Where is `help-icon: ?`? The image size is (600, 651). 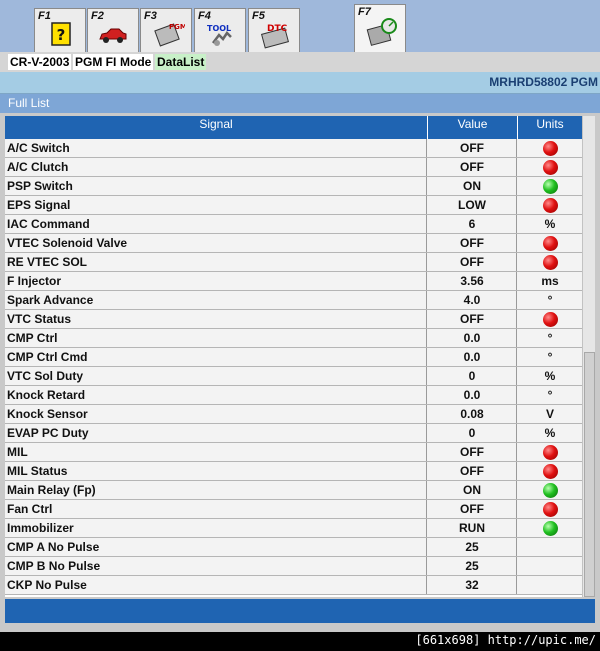 help-icon: ? is located at coordinates (61, 34).